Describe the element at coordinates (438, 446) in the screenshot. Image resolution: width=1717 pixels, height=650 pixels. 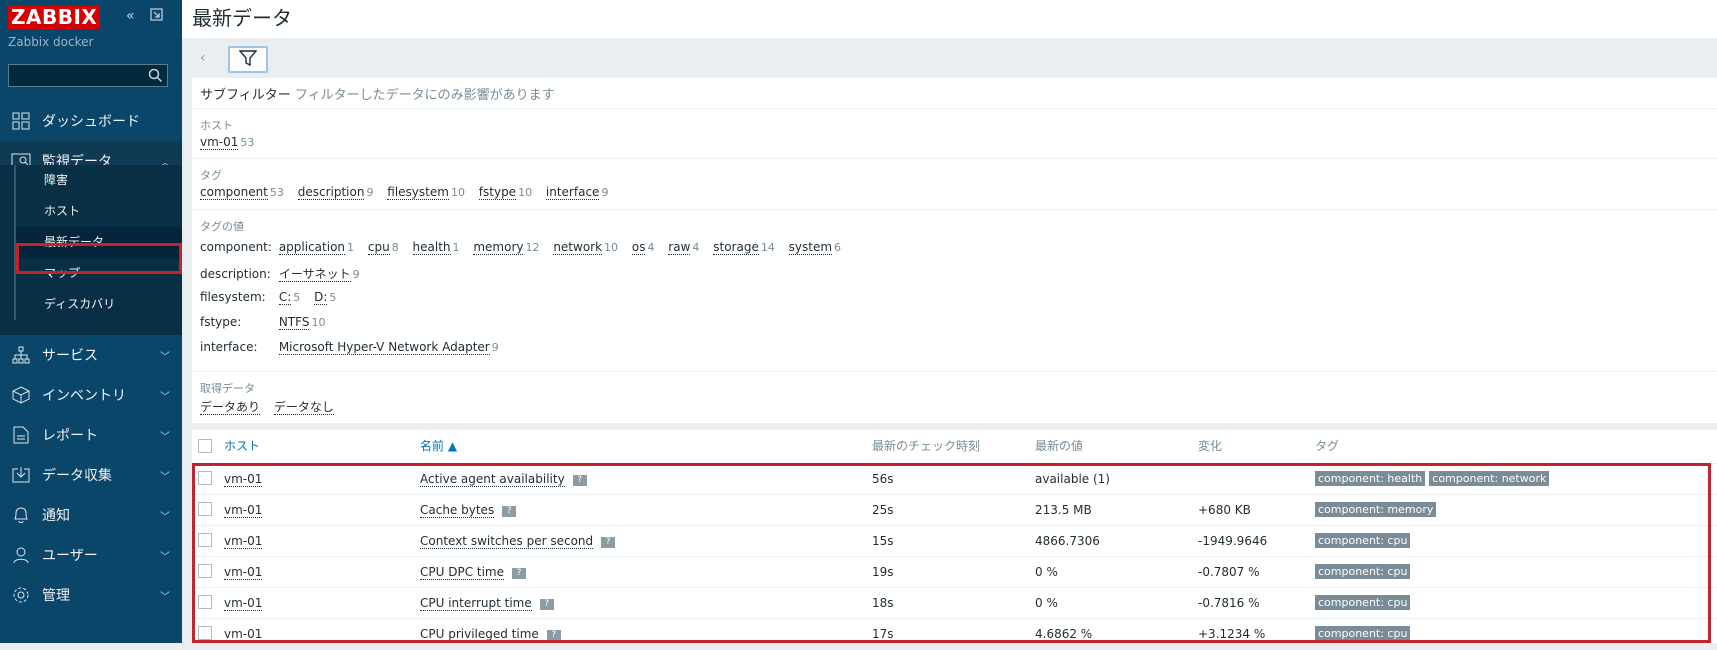
I see `column-header-name: 名前 ▲` at that location.